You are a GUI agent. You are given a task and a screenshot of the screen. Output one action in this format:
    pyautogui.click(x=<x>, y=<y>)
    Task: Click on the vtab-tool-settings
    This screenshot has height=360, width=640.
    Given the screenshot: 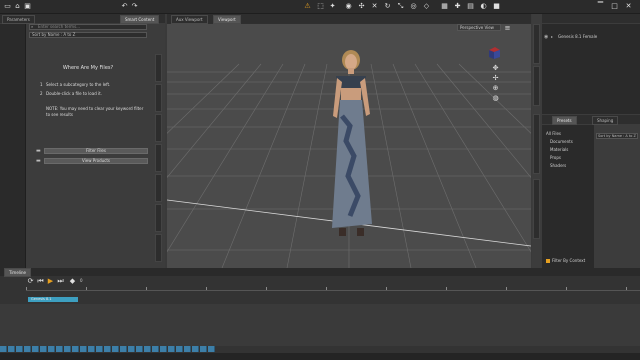 What is the action you would take?
    pyautogui.click(x=536, y=86)
    